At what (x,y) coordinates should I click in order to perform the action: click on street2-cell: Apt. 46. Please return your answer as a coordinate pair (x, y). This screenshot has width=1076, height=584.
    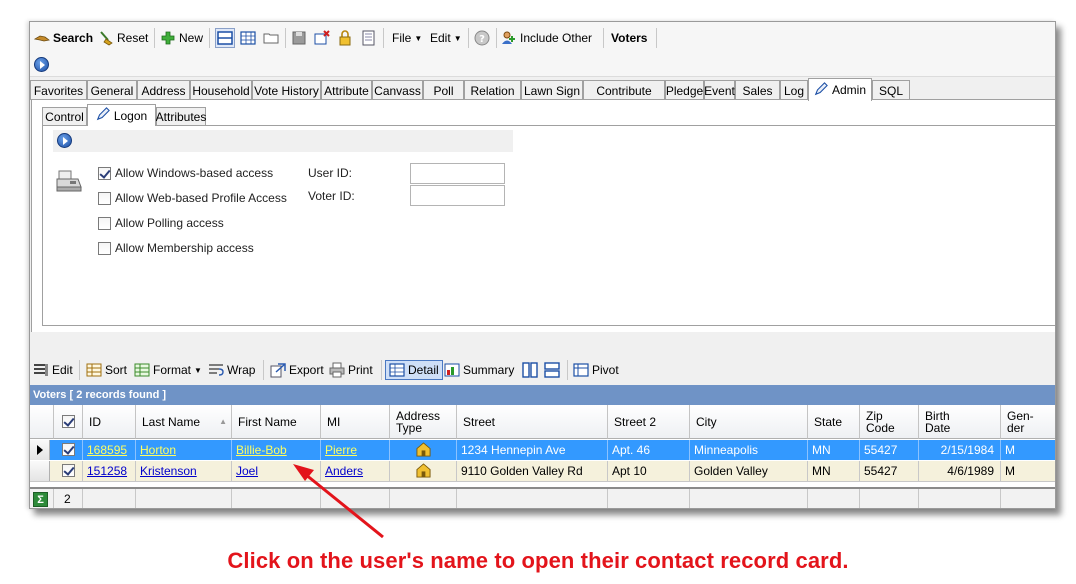
    Looking at the image, I should click on (649, 450).